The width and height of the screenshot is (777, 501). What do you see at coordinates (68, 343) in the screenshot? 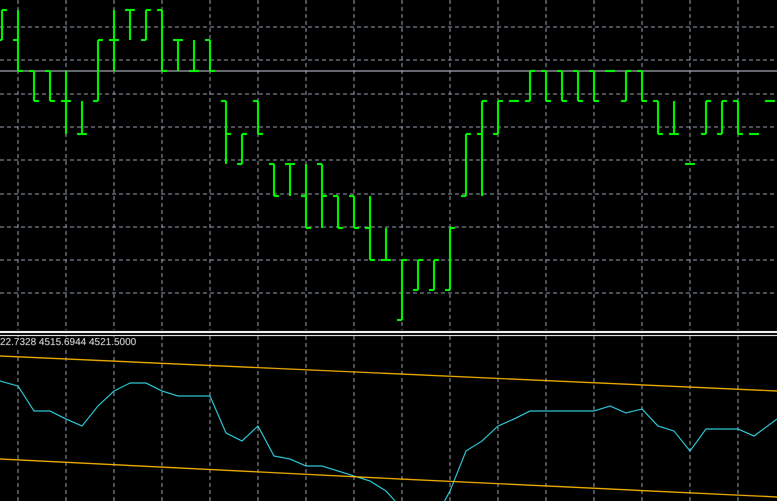
I see `indicator-readout: 22.7328 4515.6944 4521.5000` at bounding box center [68, 343].